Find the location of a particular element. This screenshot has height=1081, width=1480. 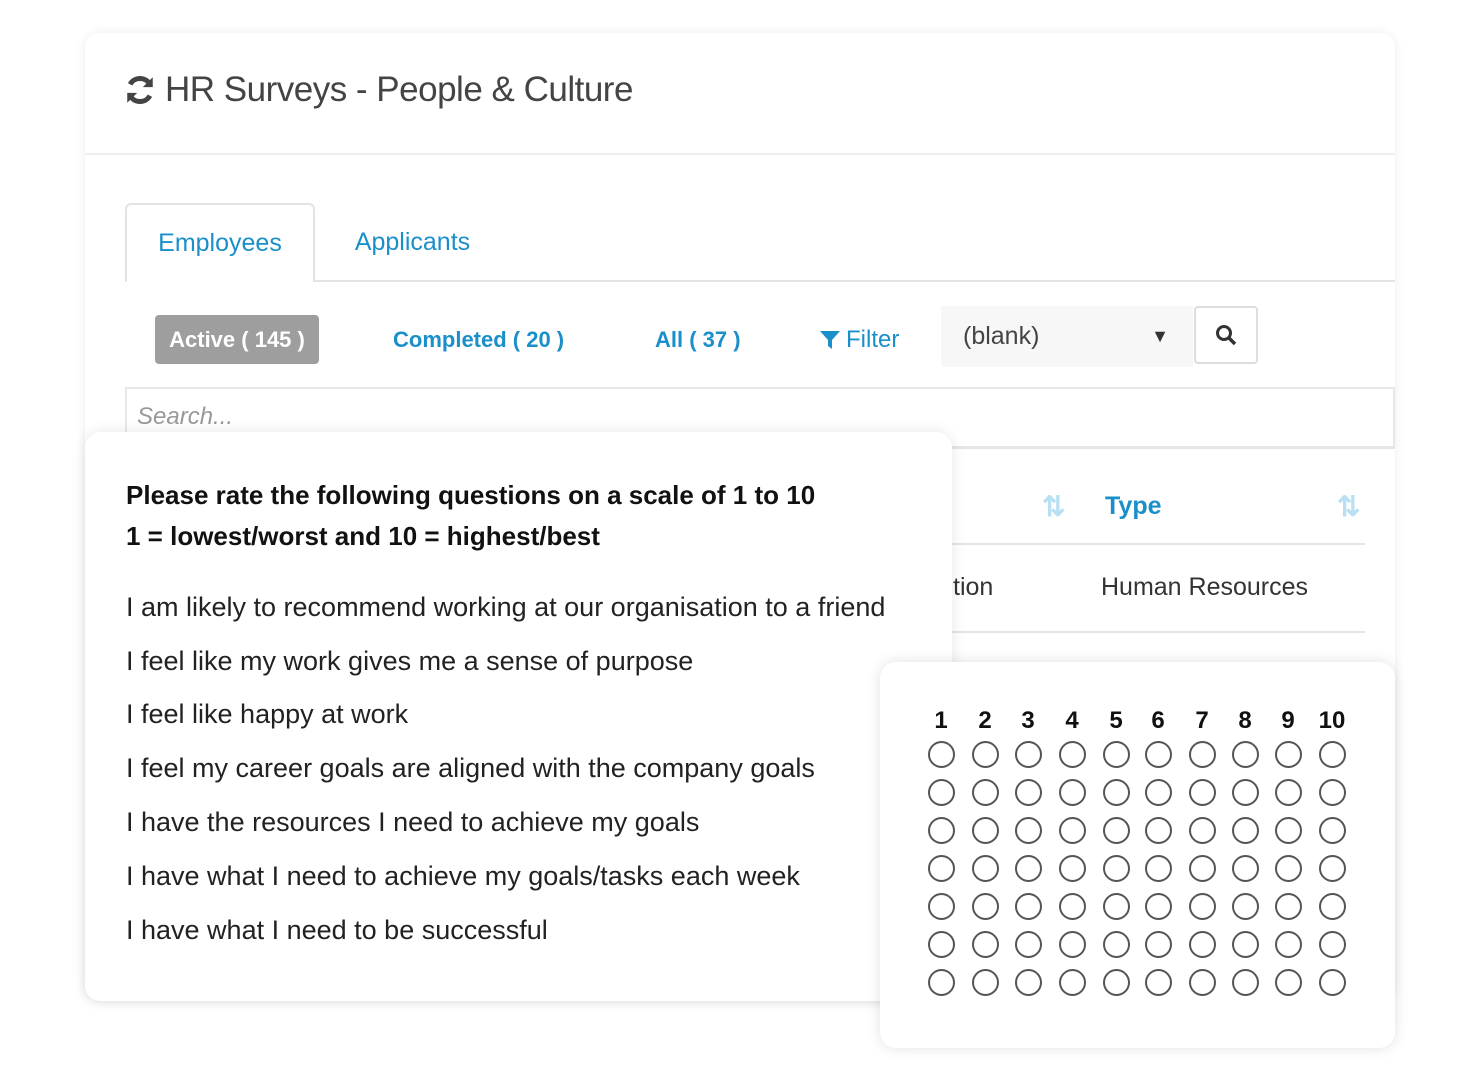

filter-icon is located at coordinates (830, 339).